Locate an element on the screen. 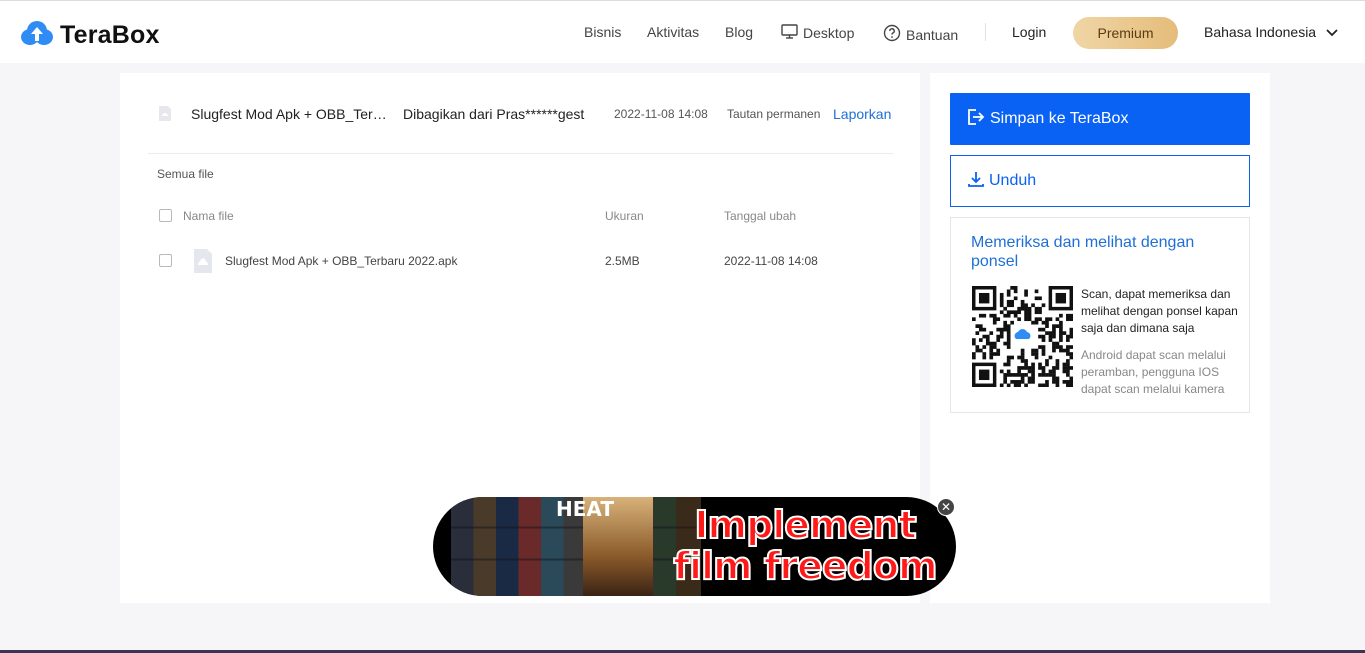 Image resolution: width=1365 pixels, height=653 pixels. desktop-icon is located at coordinates (792, 33).